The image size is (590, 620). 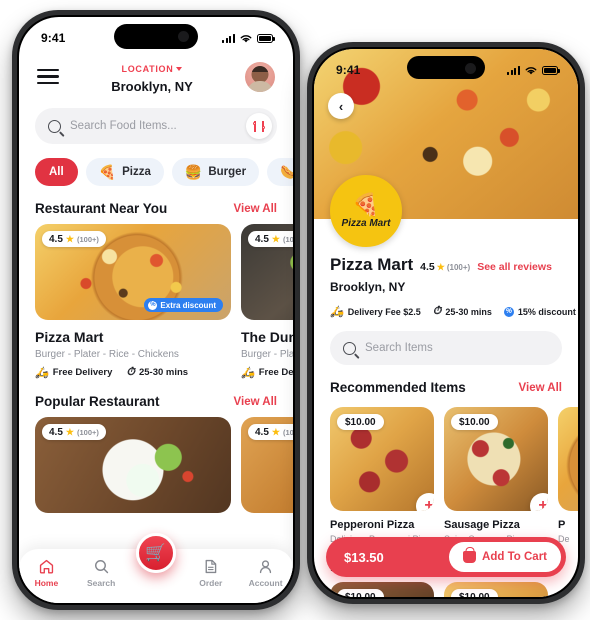 I want to click on bottom-navigation: Home Search Order Account 🛒, so click(x=156, y=568).